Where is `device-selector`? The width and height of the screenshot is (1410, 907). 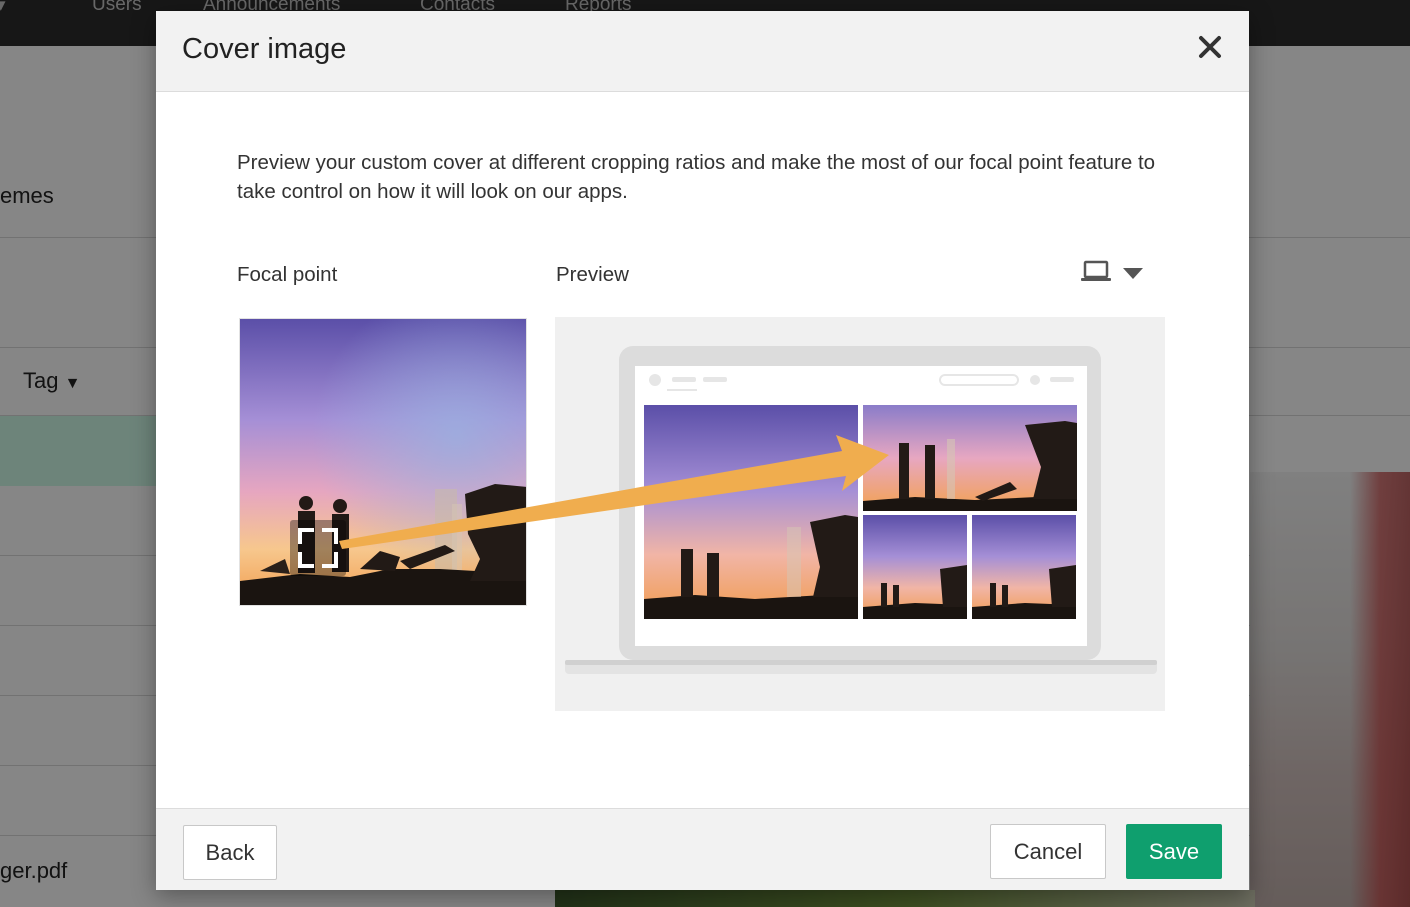 device-selector is located at coordinates (1114, 273).